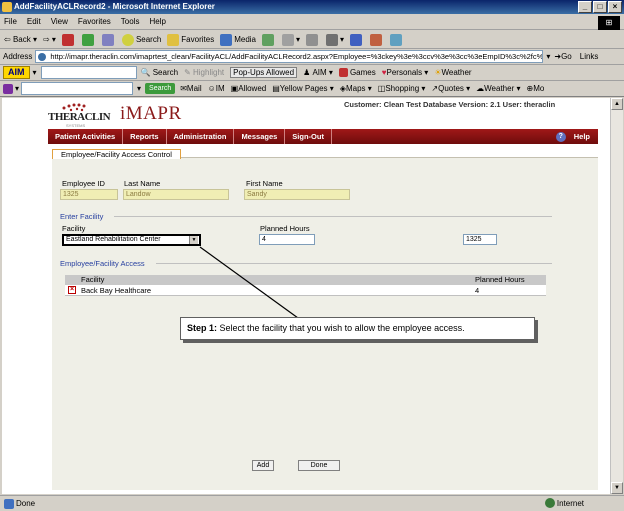  I want to click on favorites-button: Favorites, so click(191, 39).